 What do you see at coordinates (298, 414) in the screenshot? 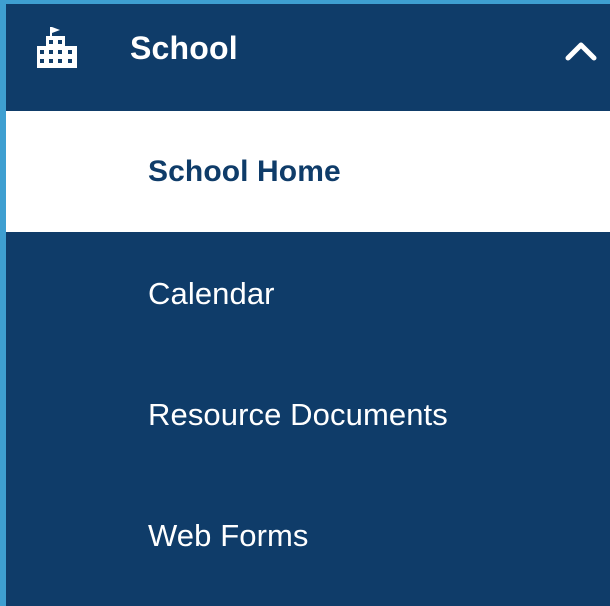
I see `menu-item-label: Resource Documents` at bounding box center [298, 414].